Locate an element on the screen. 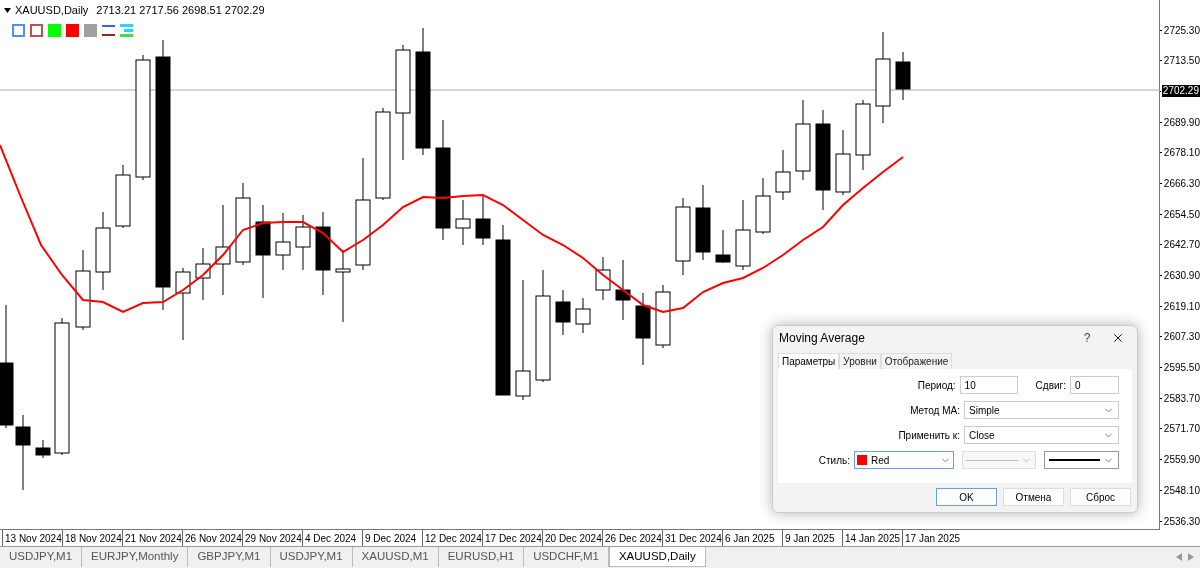 The image size is (1200, 568). input-field: 10 is located at coordinates (988, 385).